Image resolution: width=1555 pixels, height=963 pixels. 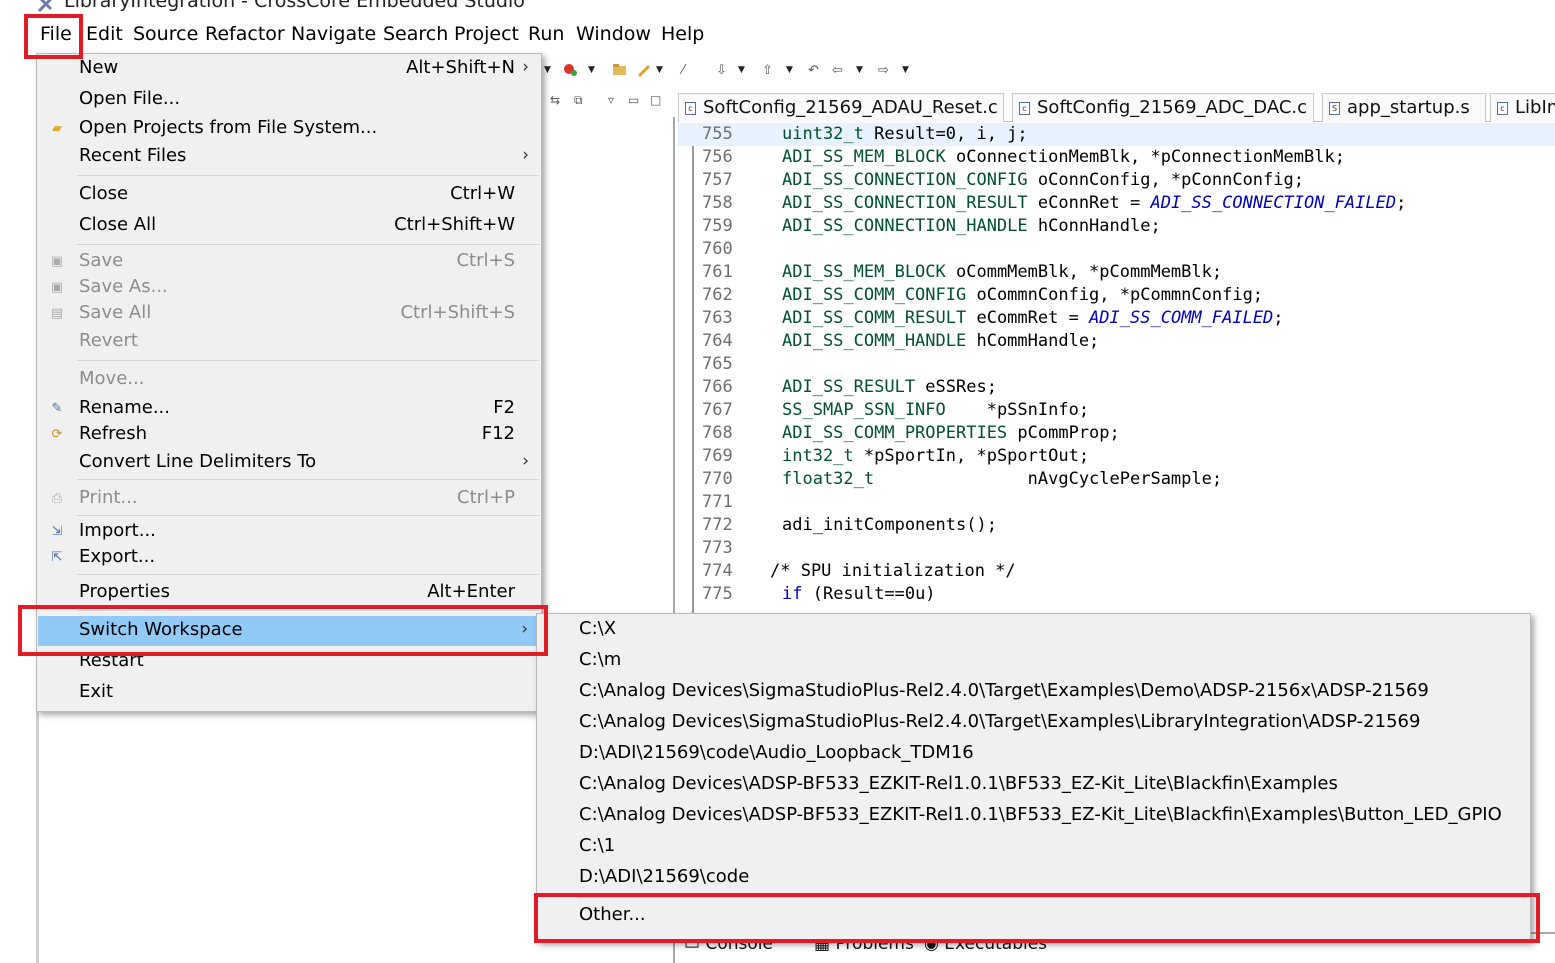 I want to click on workspace-item: D:\ADI\21569\code\Audio_Loopback_TDM16, so click(x=1033, y=755).